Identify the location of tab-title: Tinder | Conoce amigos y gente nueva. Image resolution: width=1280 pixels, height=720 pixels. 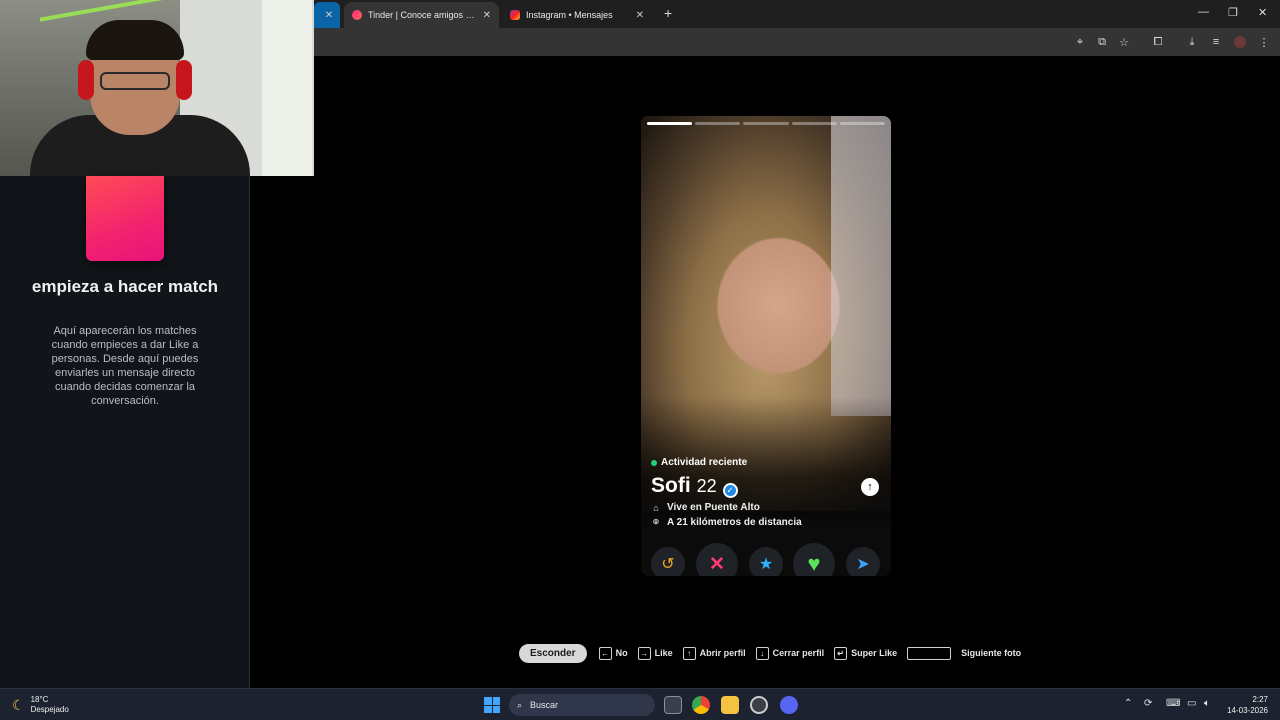
(423, 15).